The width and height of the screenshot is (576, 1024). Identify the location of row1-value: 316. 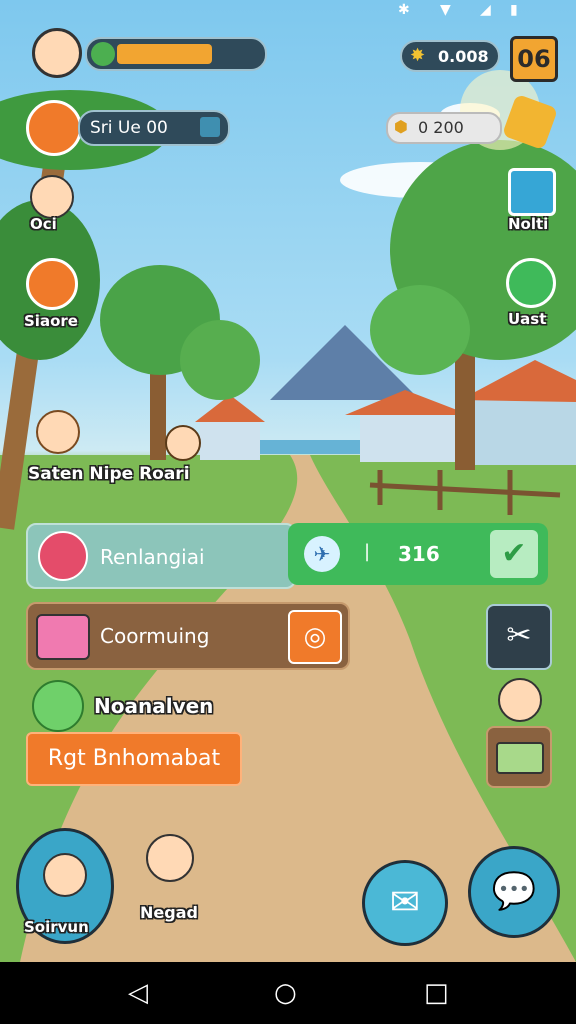
(419, 554).